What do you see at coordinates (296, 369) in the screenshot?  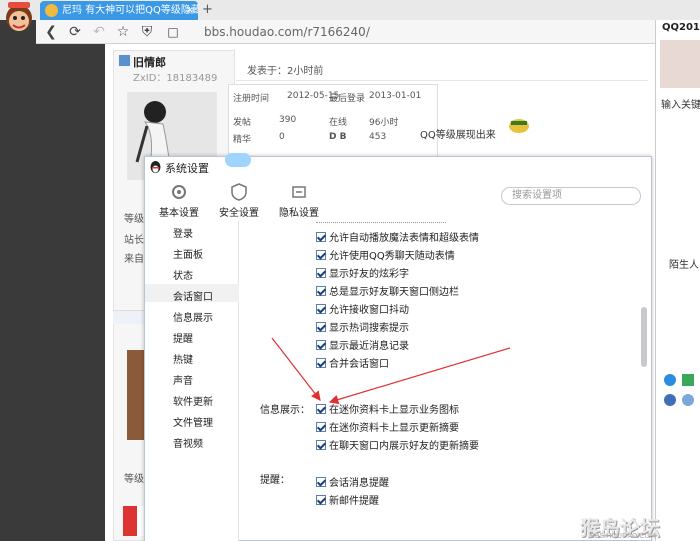 I see `red-arrow-left` at bounding box center [296, 369].